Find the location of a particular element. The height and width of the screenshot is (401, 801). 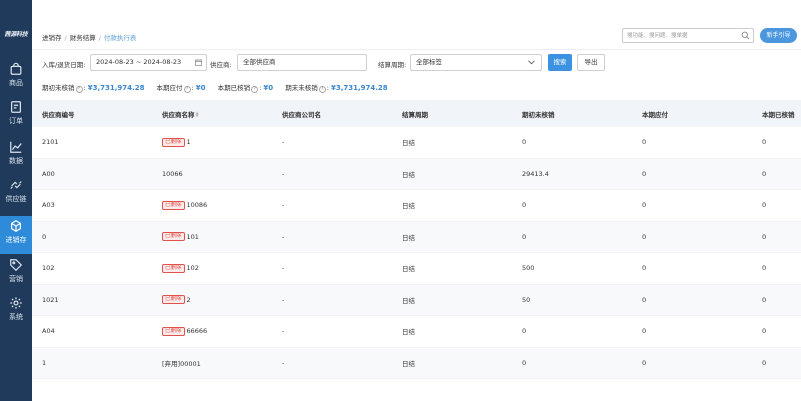

sidebar-item-data: 数据 is located at coordinates (16, 158).